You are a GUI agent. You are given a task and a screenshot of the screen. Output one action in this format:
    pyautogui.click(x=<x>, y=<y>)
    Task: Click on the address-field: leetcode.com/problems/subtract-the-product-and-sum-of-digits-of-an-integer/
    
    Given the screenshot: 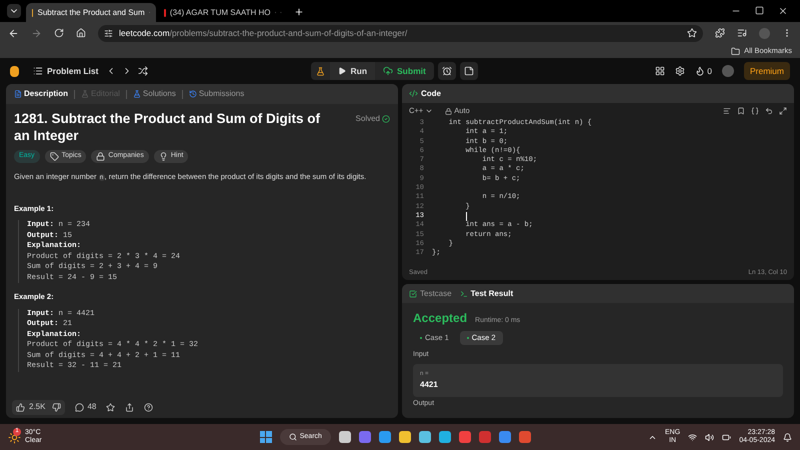 What is the action you would take?
    pyautogui.click(x=400, y=33)
    